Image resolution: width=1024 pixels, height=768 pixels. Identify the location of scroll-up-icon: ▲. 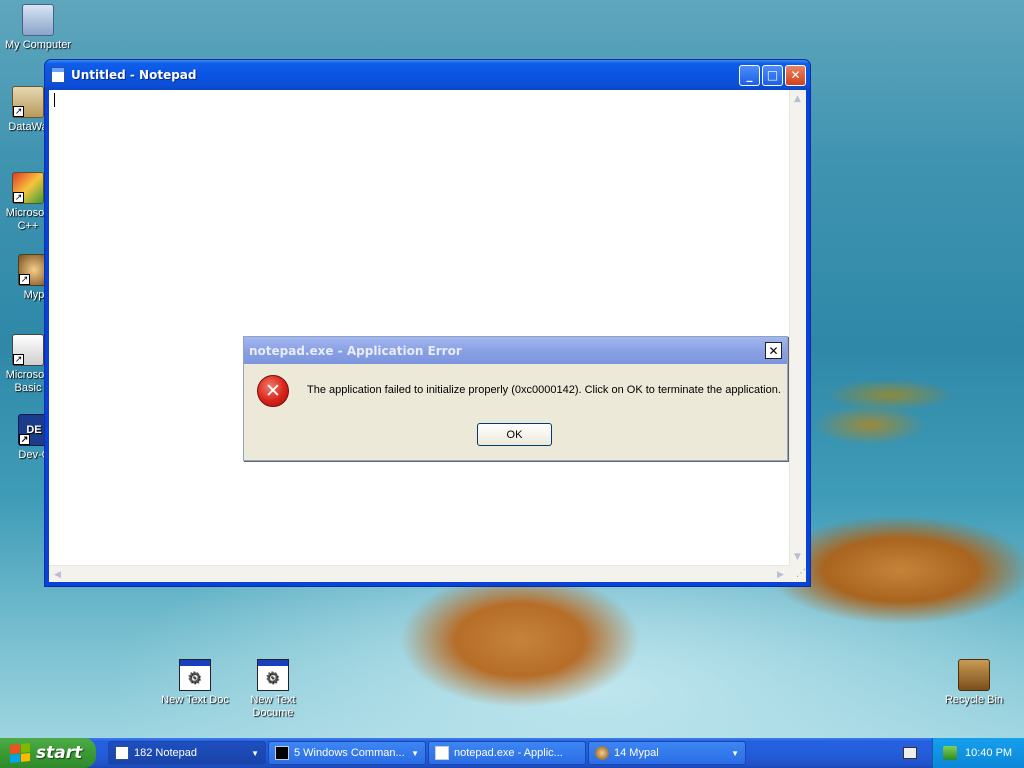
(797, 98).